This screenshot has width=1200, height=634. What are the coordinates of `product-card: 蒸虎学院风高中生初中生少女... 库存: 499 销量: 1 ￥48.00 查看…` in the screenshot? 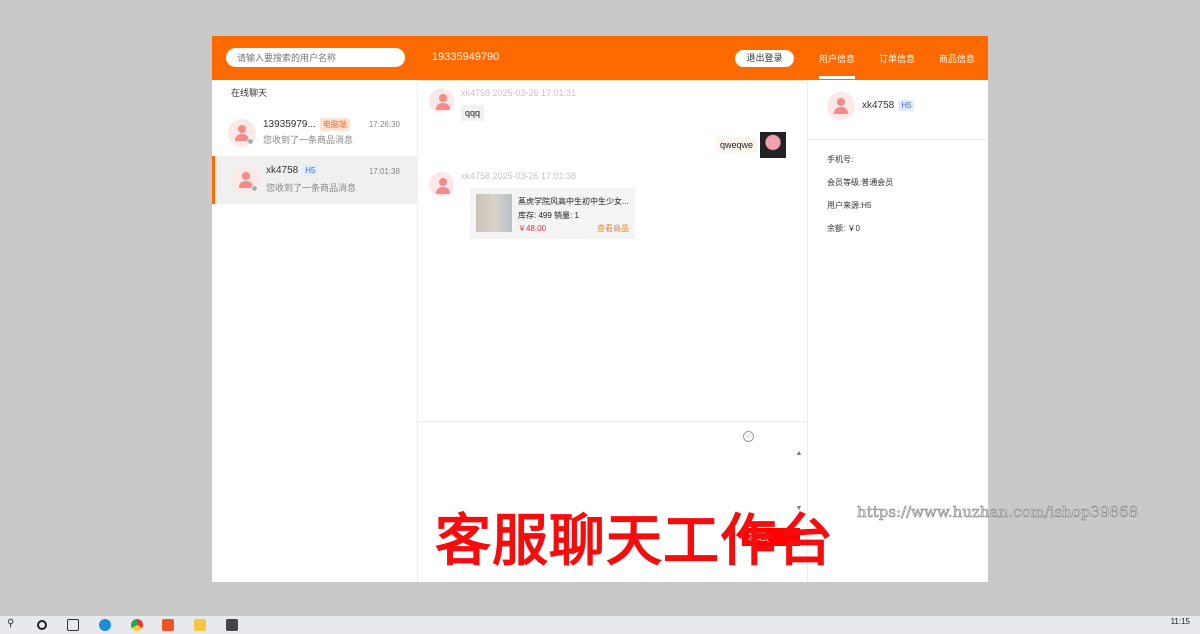 It's located at (552, 213).